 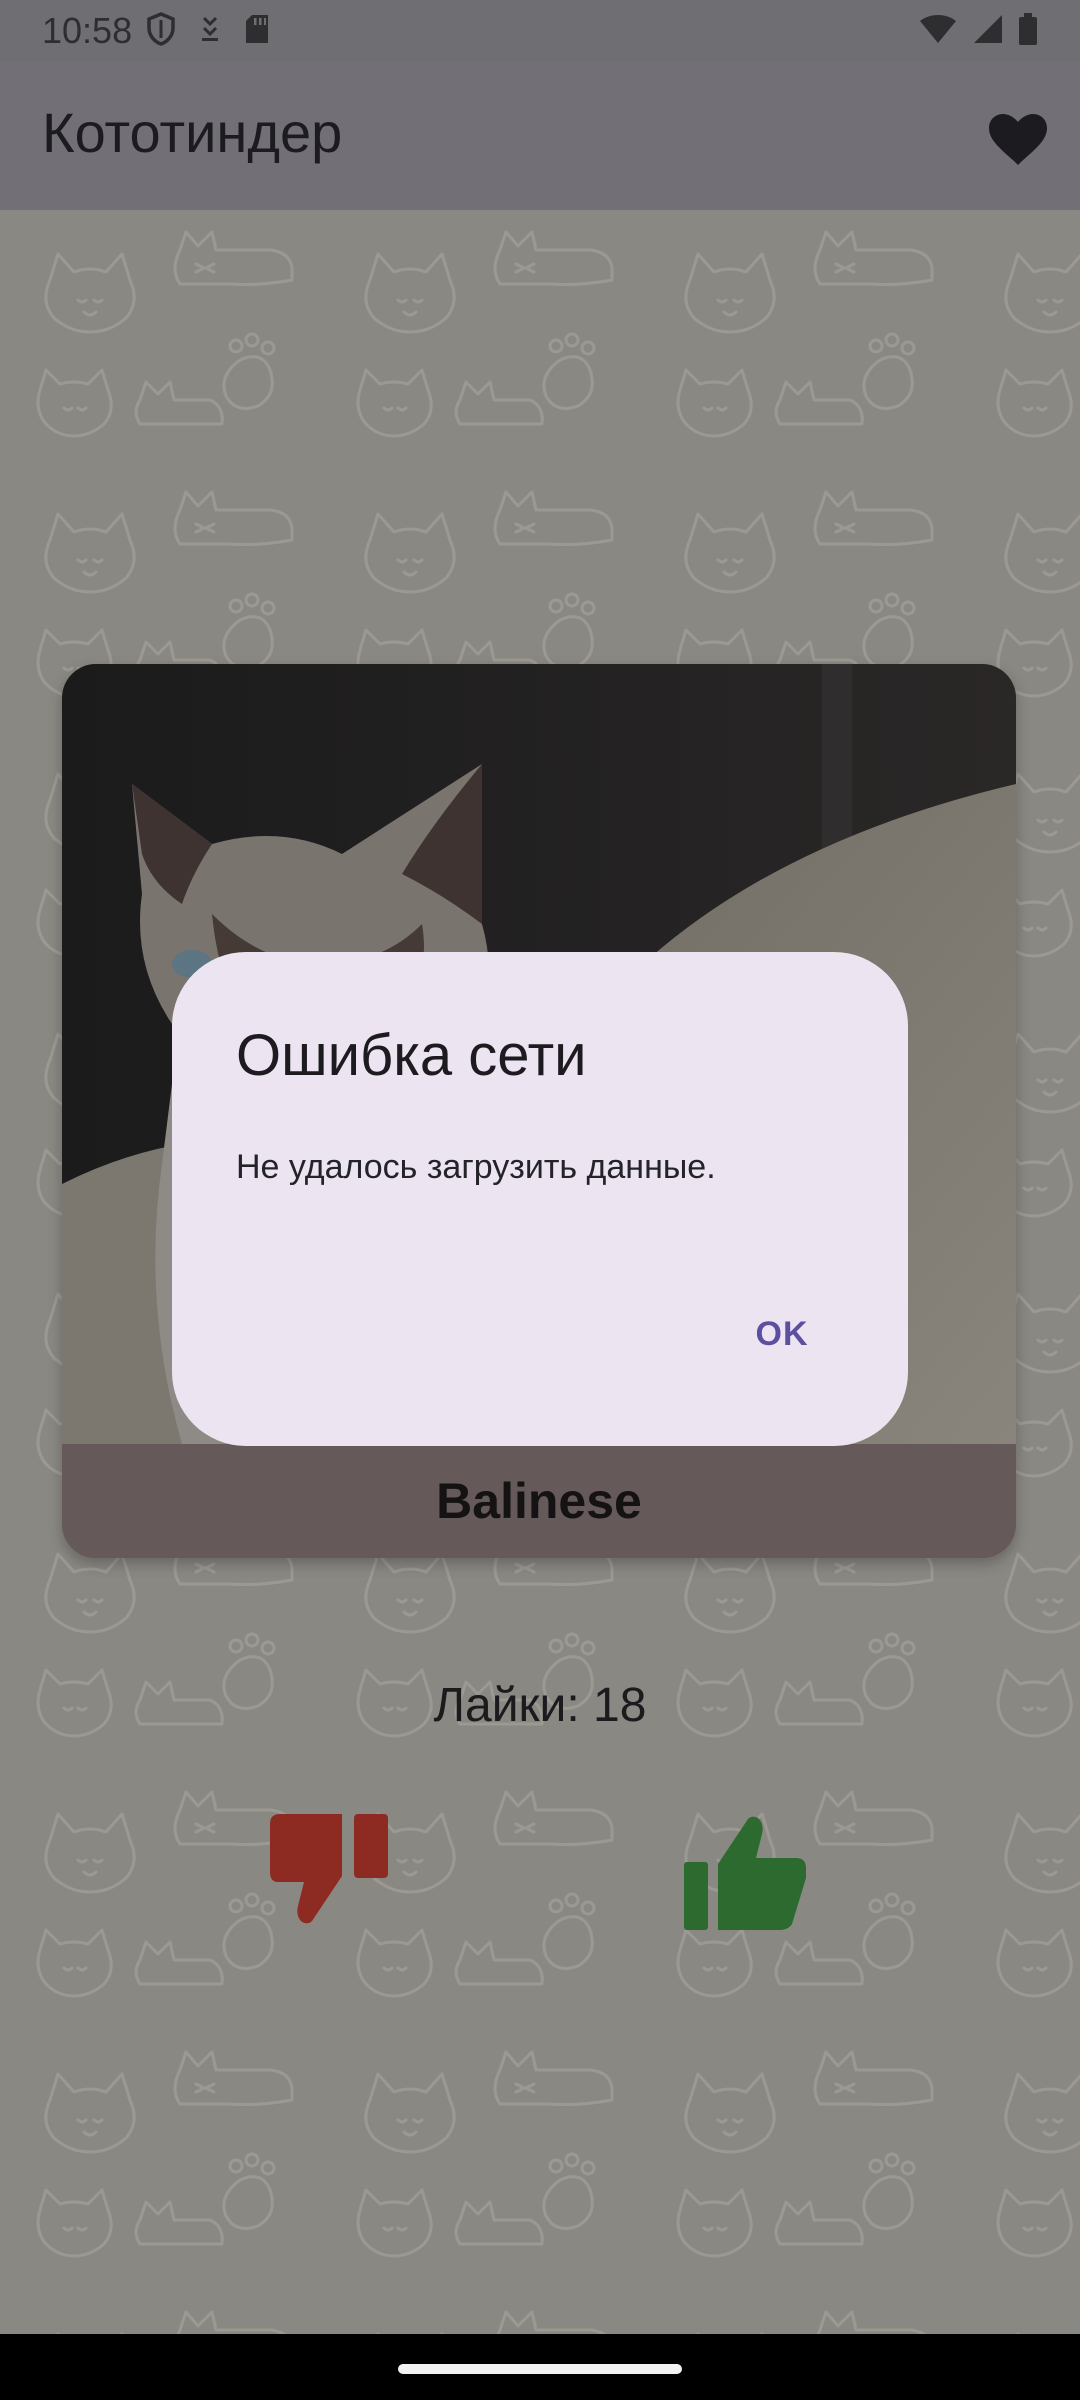 What do you see at coordinates (540, 1705) in the screenshot?
I see `likes-counter: Лайки: 18` at bounding box center [540, 1705].